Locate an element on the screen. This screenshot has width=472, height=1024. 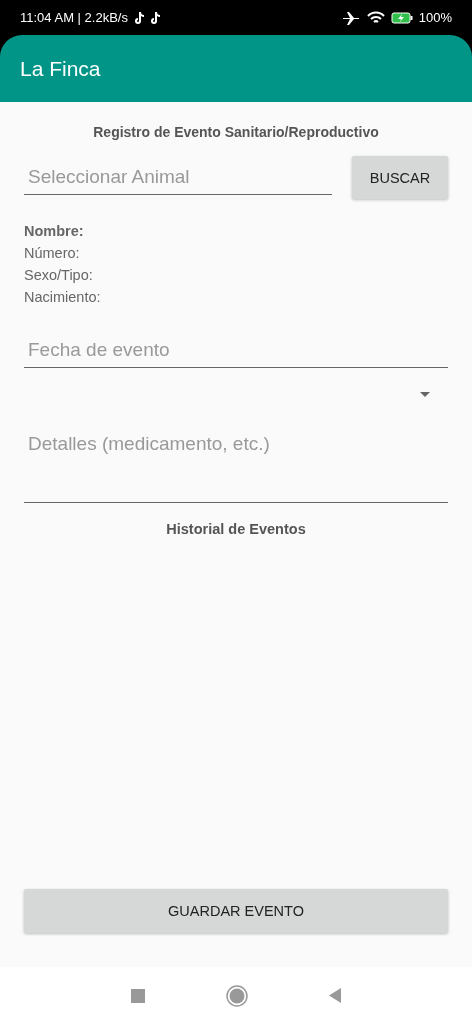
dropdown-arrow-icon is located at coordinates (425, 394).